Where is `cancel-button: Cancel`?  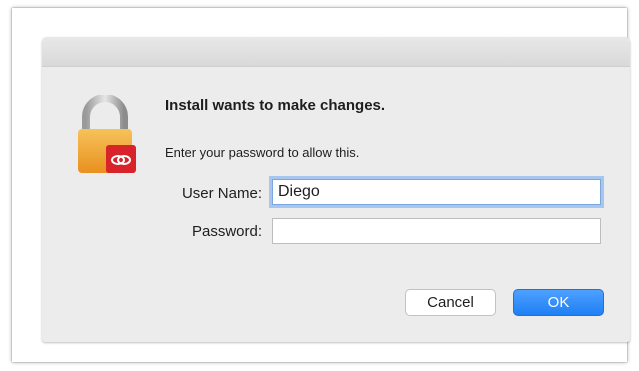
cancel-button: Cancel is located at coordinates (450, 302).